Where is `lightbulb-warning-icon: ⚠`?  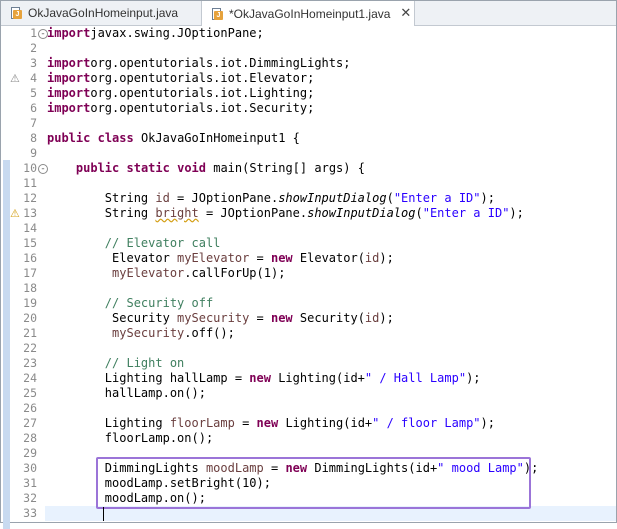 lightbulb-warning-icon: ⚠ is located at coordinates (15, 213).